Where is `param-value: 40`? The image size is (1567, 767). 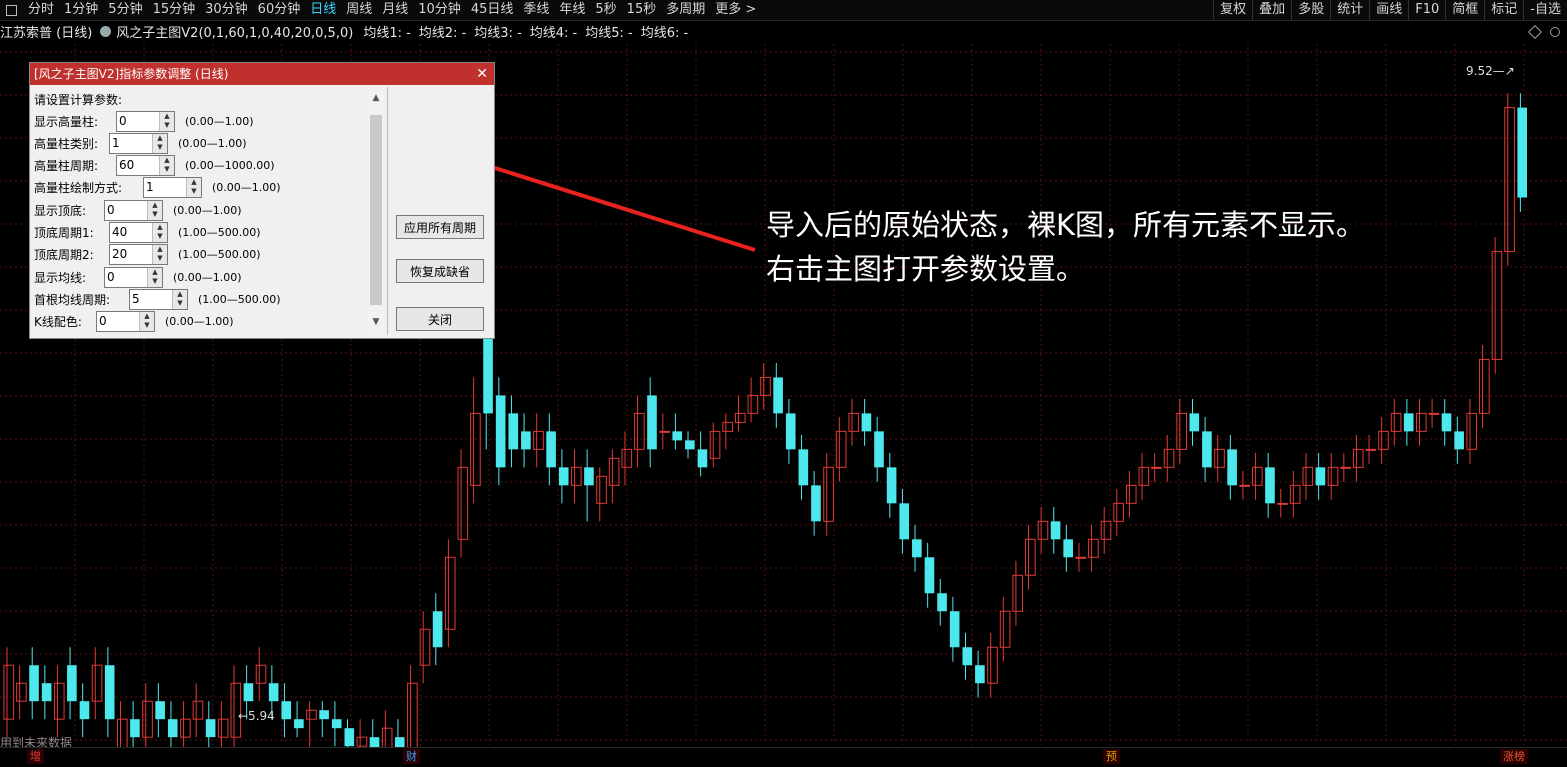
param-value: 40 is located at coordinates (131, 232).